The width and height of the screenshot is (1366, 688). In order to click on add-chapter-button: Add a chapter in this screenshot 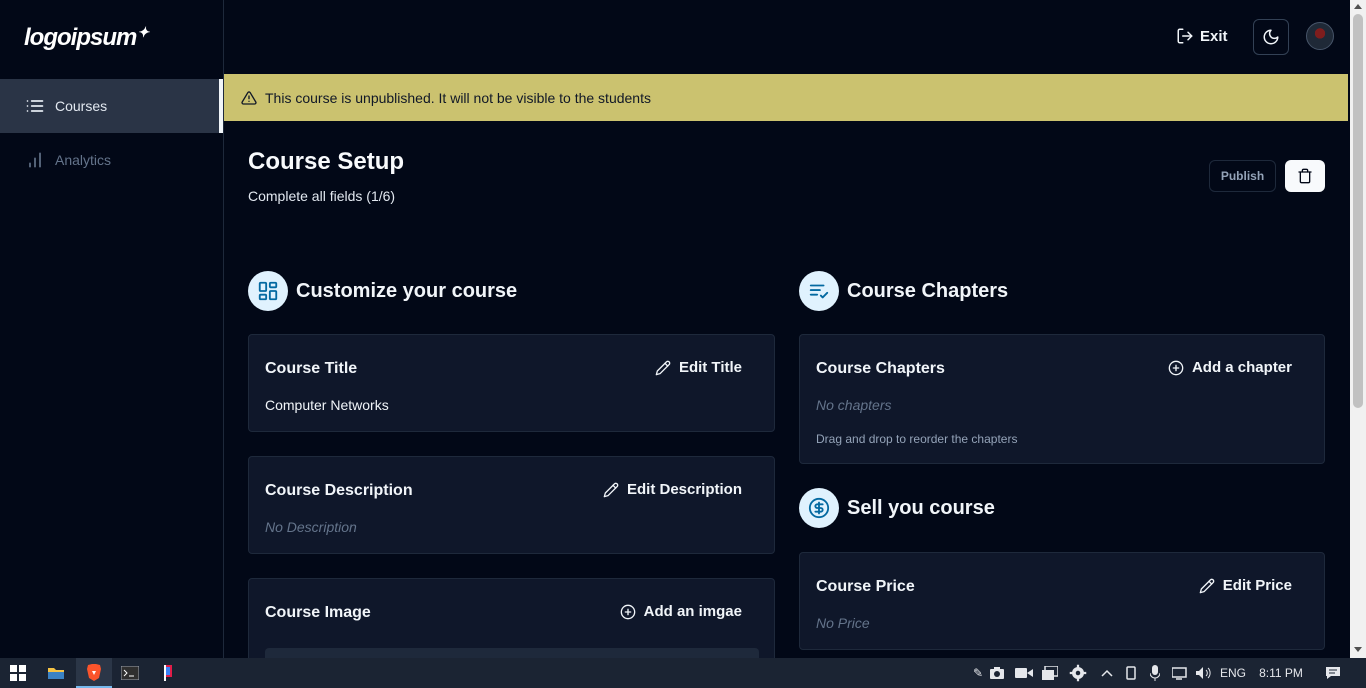, I will do `click(1230, 367)`.